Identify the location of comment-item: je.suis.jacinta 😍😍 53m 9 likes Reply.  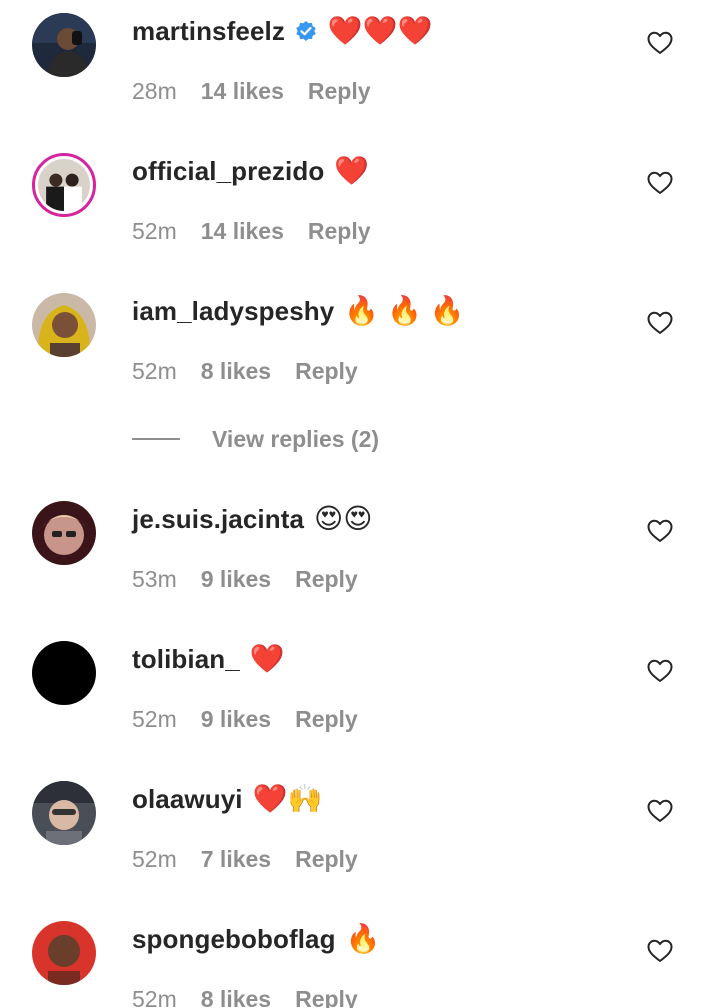
(360, 548).